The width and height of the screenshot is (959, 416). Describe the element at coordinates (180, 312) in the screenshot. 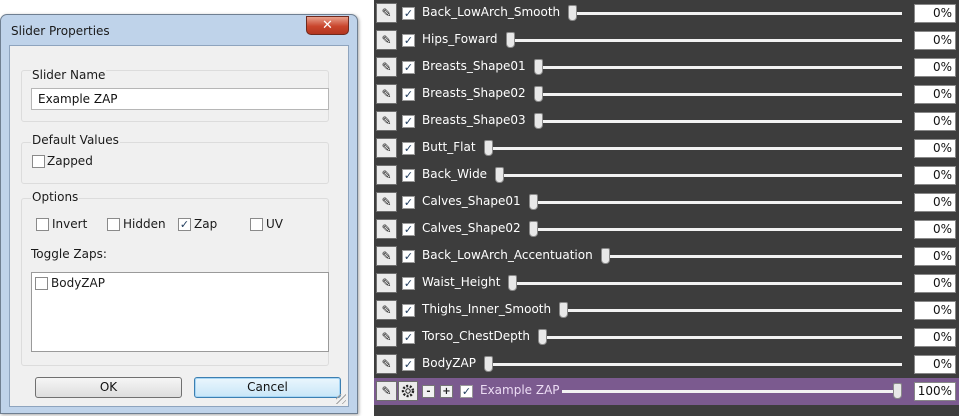

I see `toggle-zaps-list: BodyZAP` at that location.